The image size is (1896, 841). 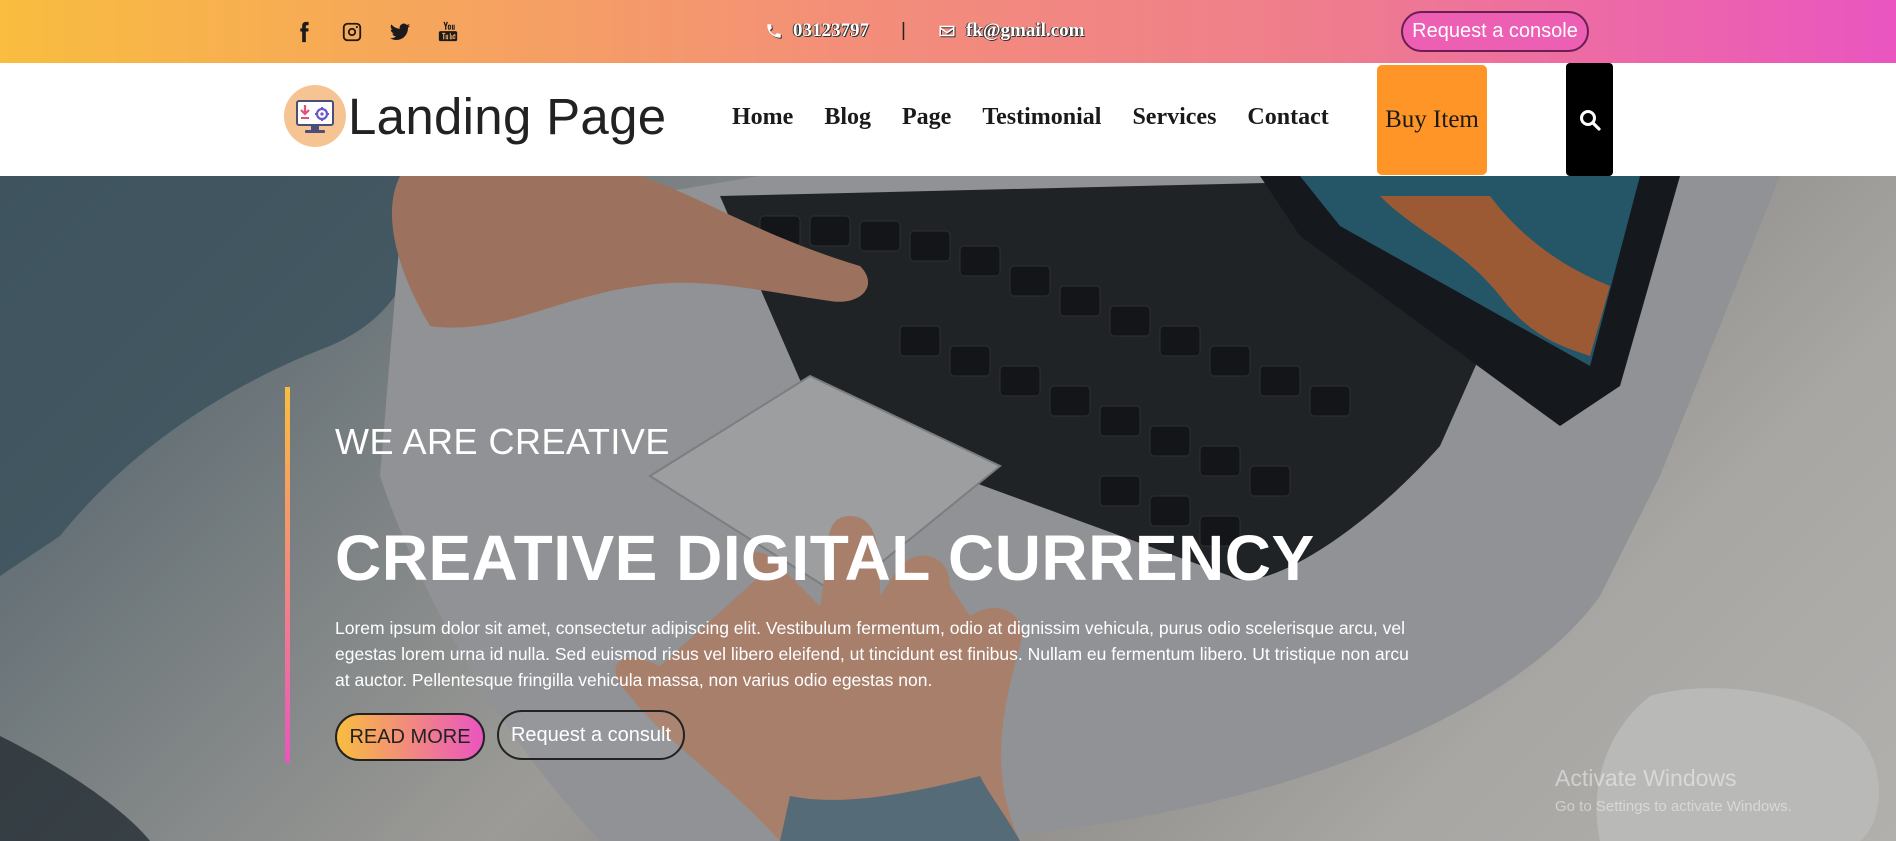 I want to click on twitter-icon, so click(x=400, y=32).